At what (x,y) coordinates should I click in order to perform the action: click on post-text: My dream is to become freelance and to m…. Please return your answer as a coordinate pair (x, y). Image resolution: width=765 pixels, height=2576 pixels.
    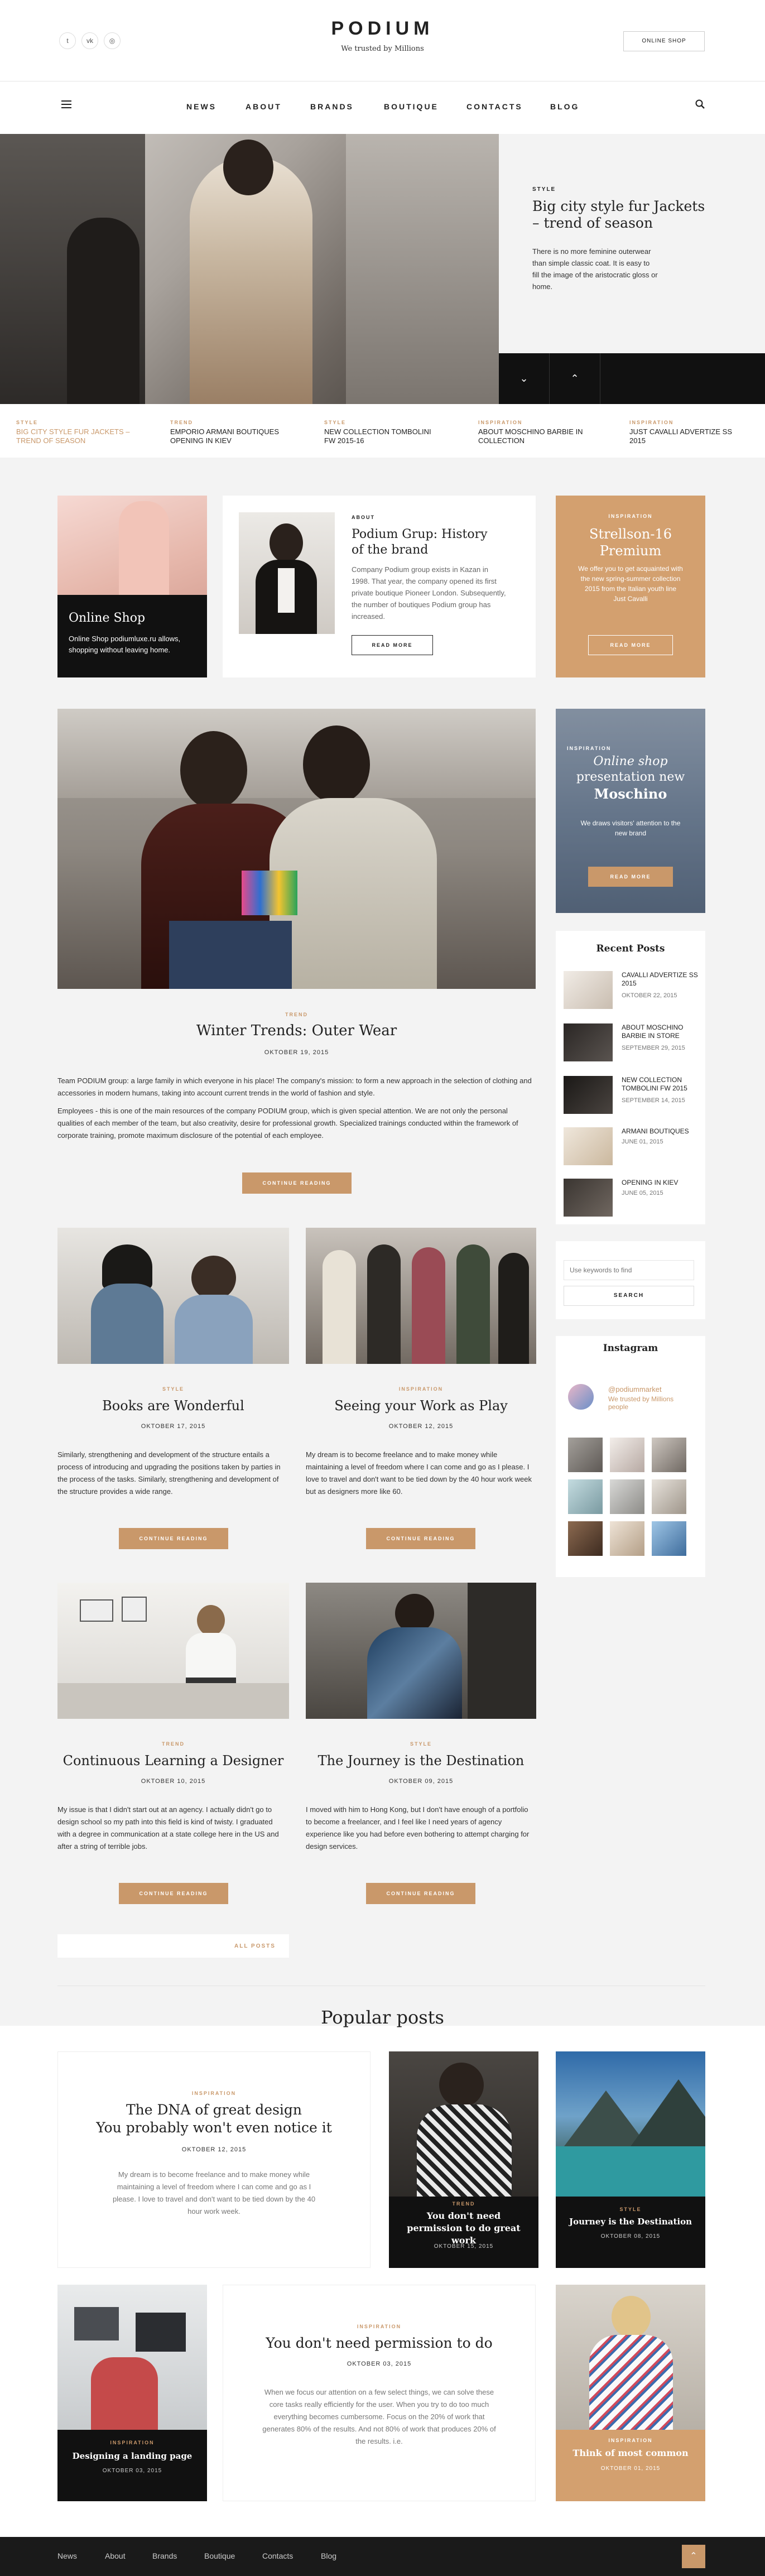
    Looking at the image, I should click on (419, 1473).